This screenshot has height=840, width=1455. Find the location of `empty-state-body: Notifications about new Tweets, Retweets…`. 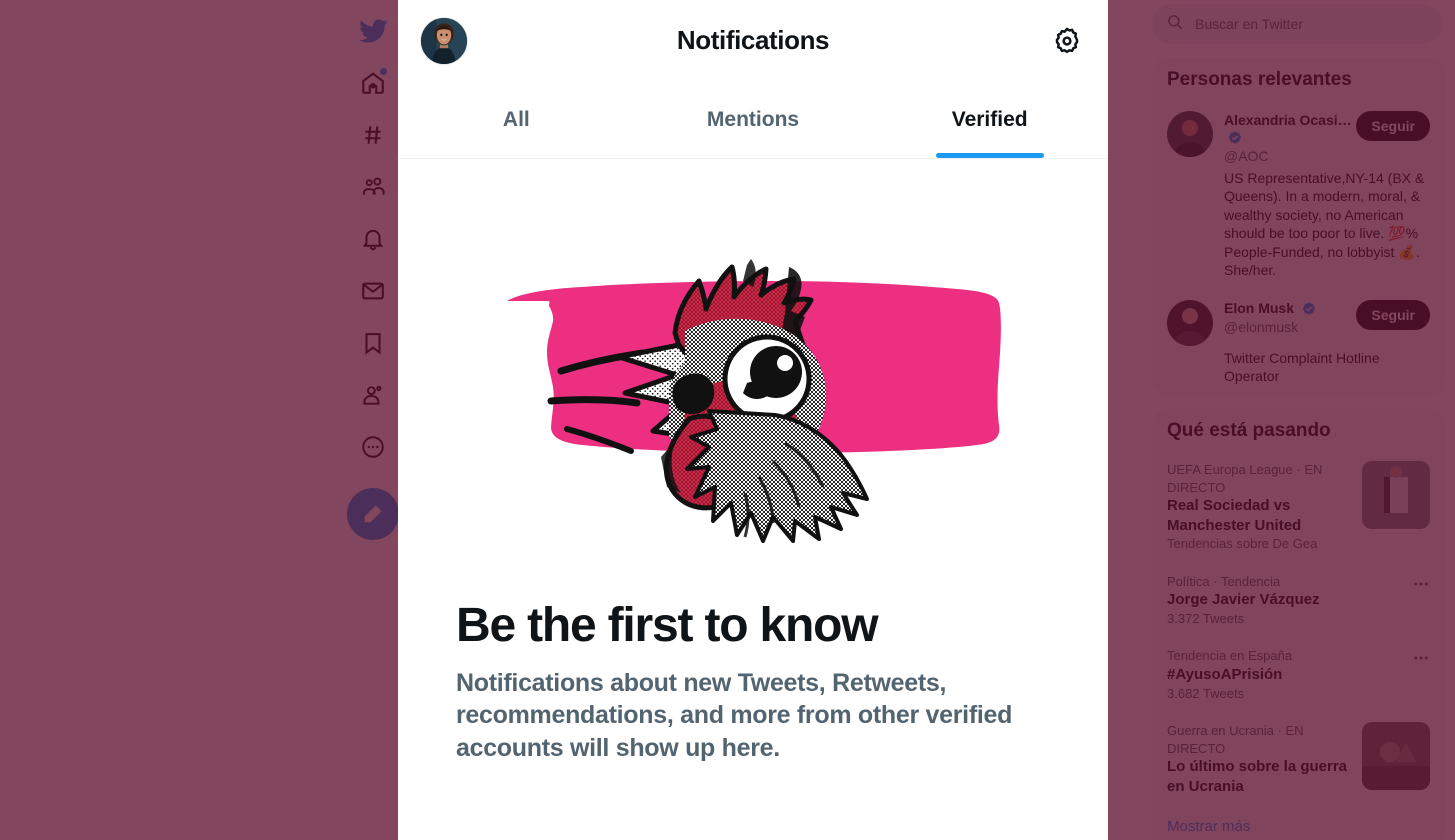

empty-state-body: Notifications about new Tweets, Retweets… is located at coordinates (734, 715).